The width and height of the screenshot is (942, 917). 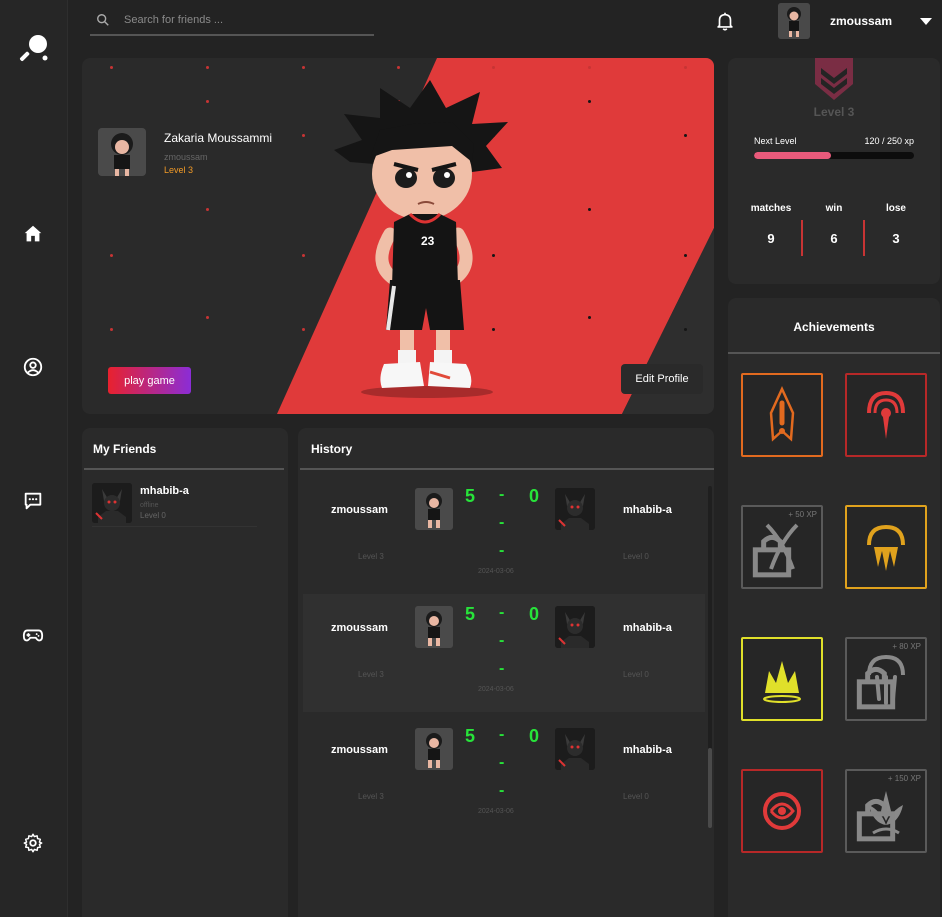 I want to click on player1-level: Level 3, so click(x=371, y=556).